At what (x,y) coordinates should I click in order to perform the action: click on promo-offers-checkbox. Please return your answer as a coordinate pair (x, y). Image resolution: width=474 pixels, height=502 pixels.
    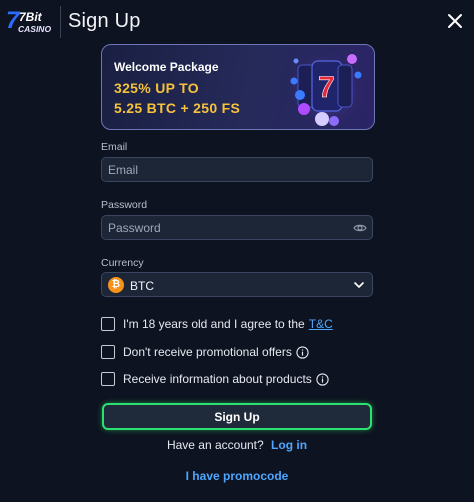
    Looking at the image, I should click on (108, 352).